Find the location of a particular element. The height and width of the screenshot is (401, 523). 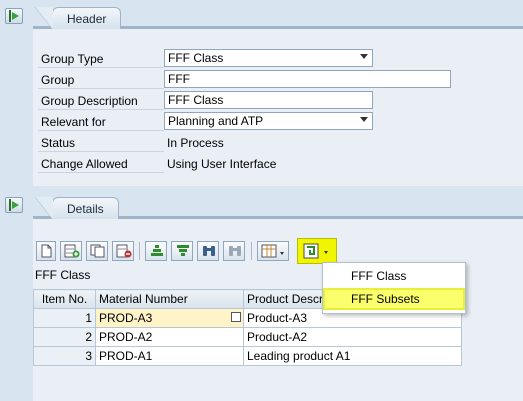

layout-icon is located at coordinates (272, 251).